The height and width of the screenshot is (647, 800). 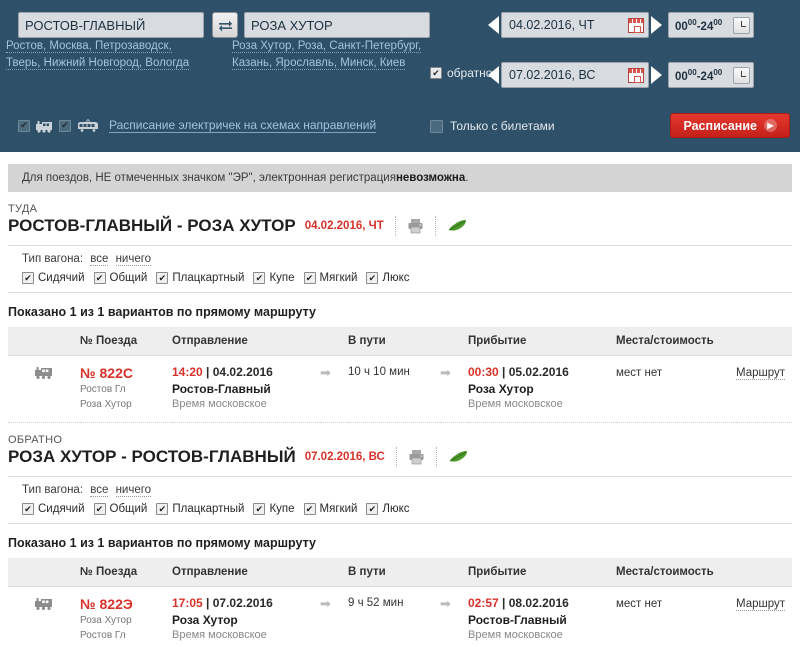 What do you see at coordinates (126, 341) in the screenshot?
I see `table-column-header: № Поезда` at bounding box center [126, 341].